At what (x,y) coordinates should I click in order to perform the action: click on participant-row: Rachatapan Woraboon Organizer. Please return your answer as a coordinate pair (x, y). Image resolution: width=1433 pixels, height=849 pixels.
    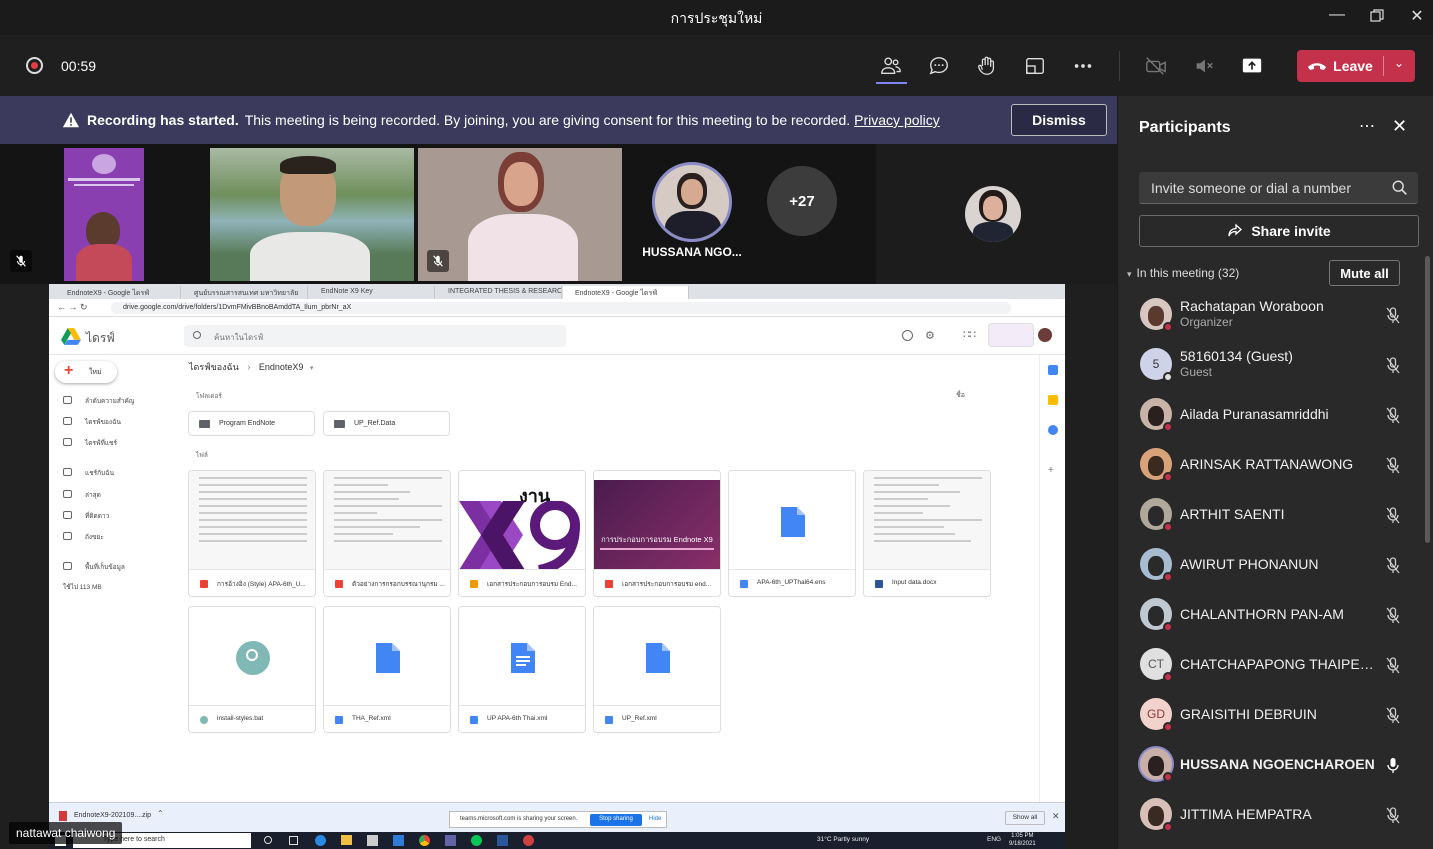
    Looking at the image, I should click on (1270, 316).